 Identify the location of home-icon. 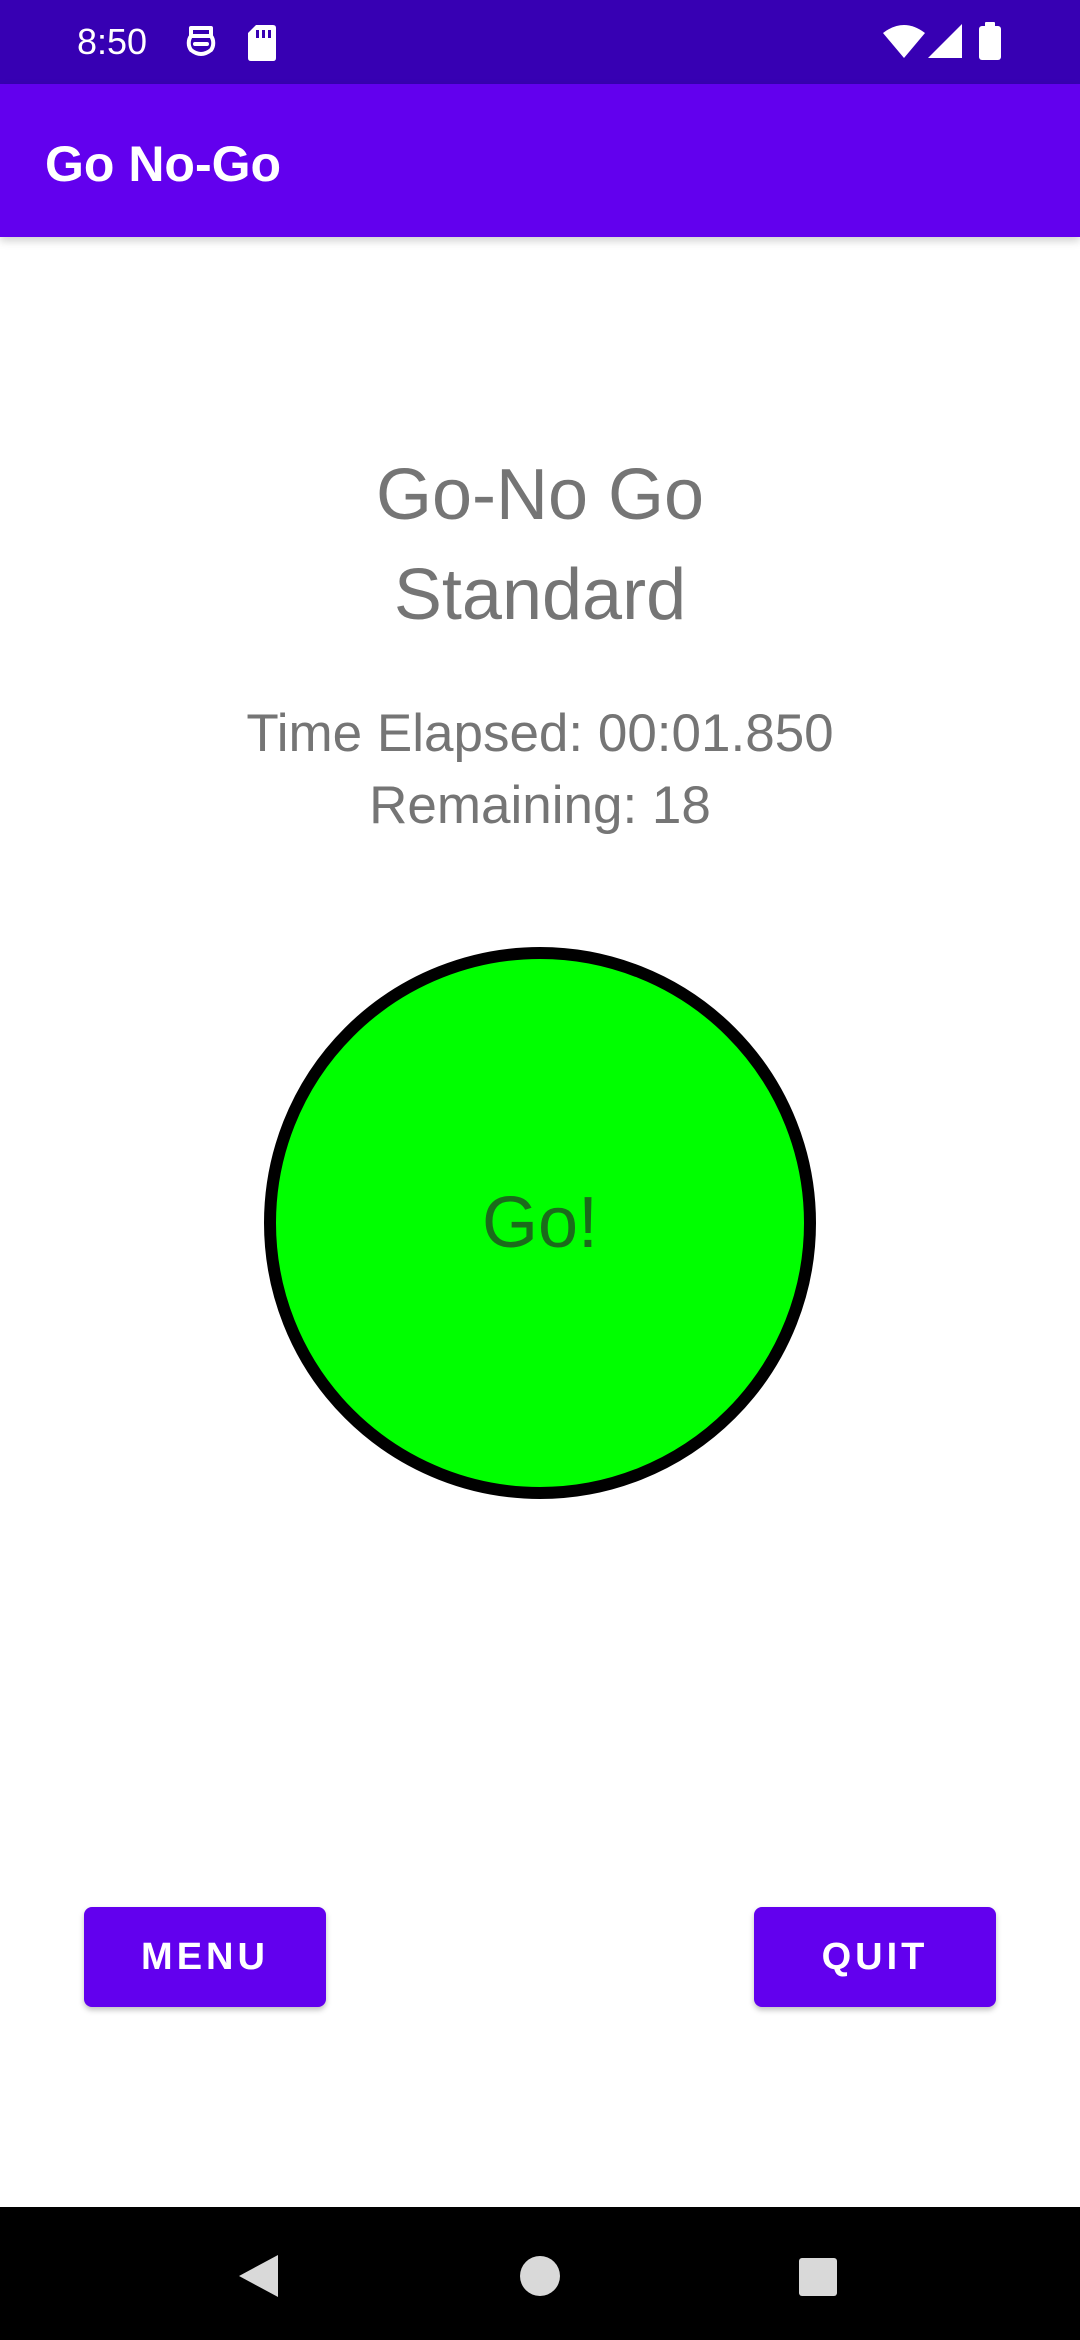
(540, 2276).